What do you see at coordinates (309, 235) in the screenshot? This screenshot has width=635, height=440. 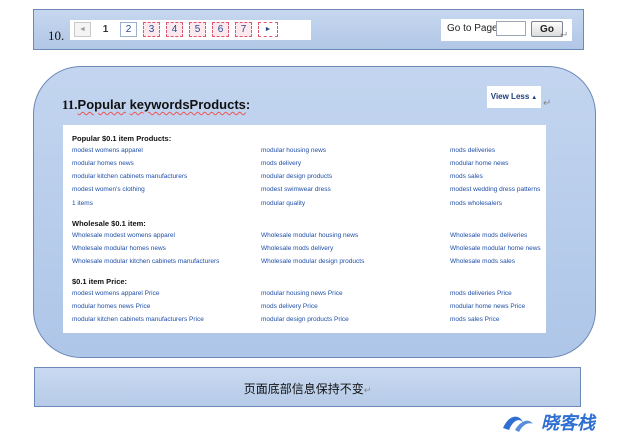 I see `keyword-link: Wholesale modular housing news` at bounding box center [309, 235].